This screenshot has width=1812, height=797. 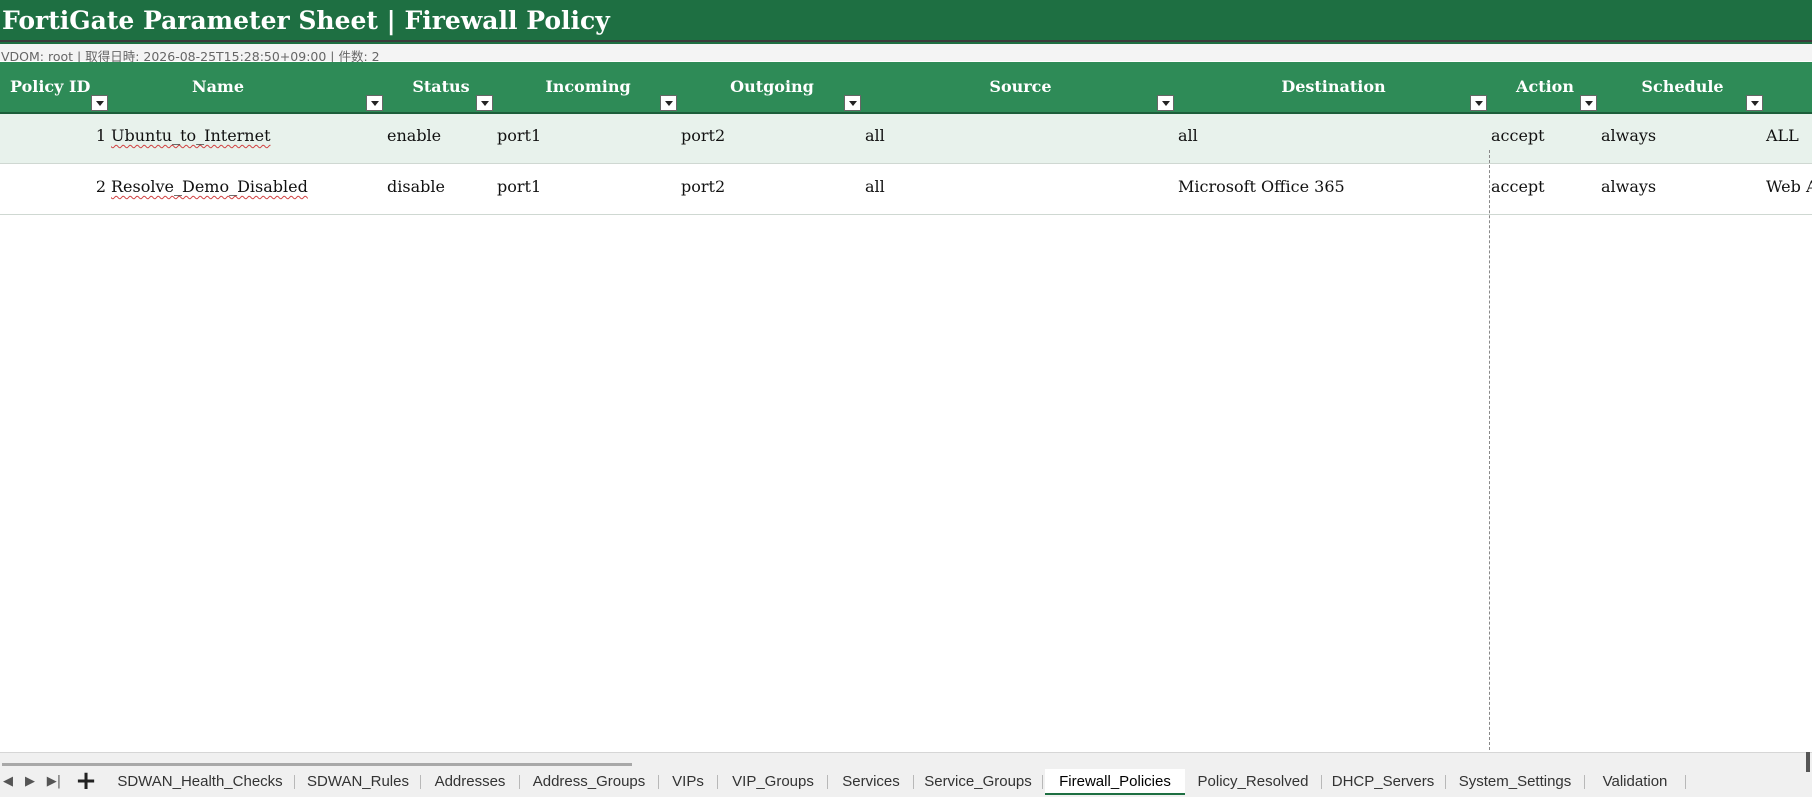 What do you see at coordinates (209, 186) in the screenshot?
I see `cell-name: Resolve_Demo_Disabled` at bounding box center [209, 186].